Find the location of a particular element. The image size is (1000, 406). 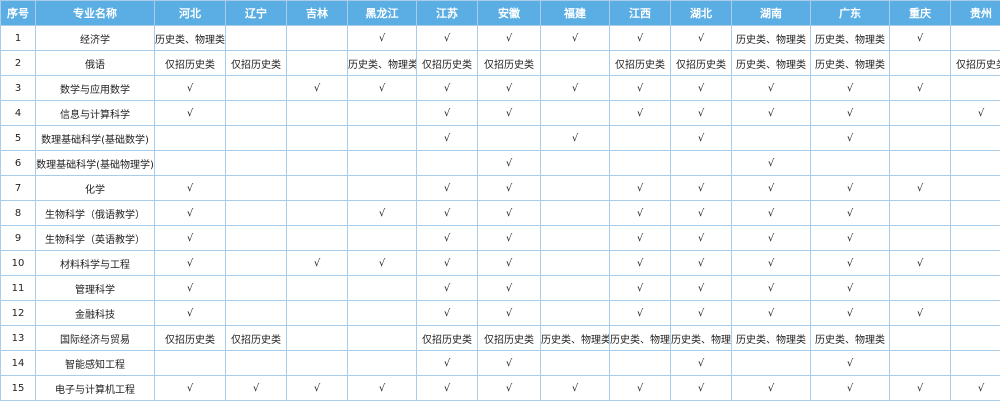

table-row: 12 金融科技 √ √ √ √ √ √ √ √ is located at coordinates (500, 313).